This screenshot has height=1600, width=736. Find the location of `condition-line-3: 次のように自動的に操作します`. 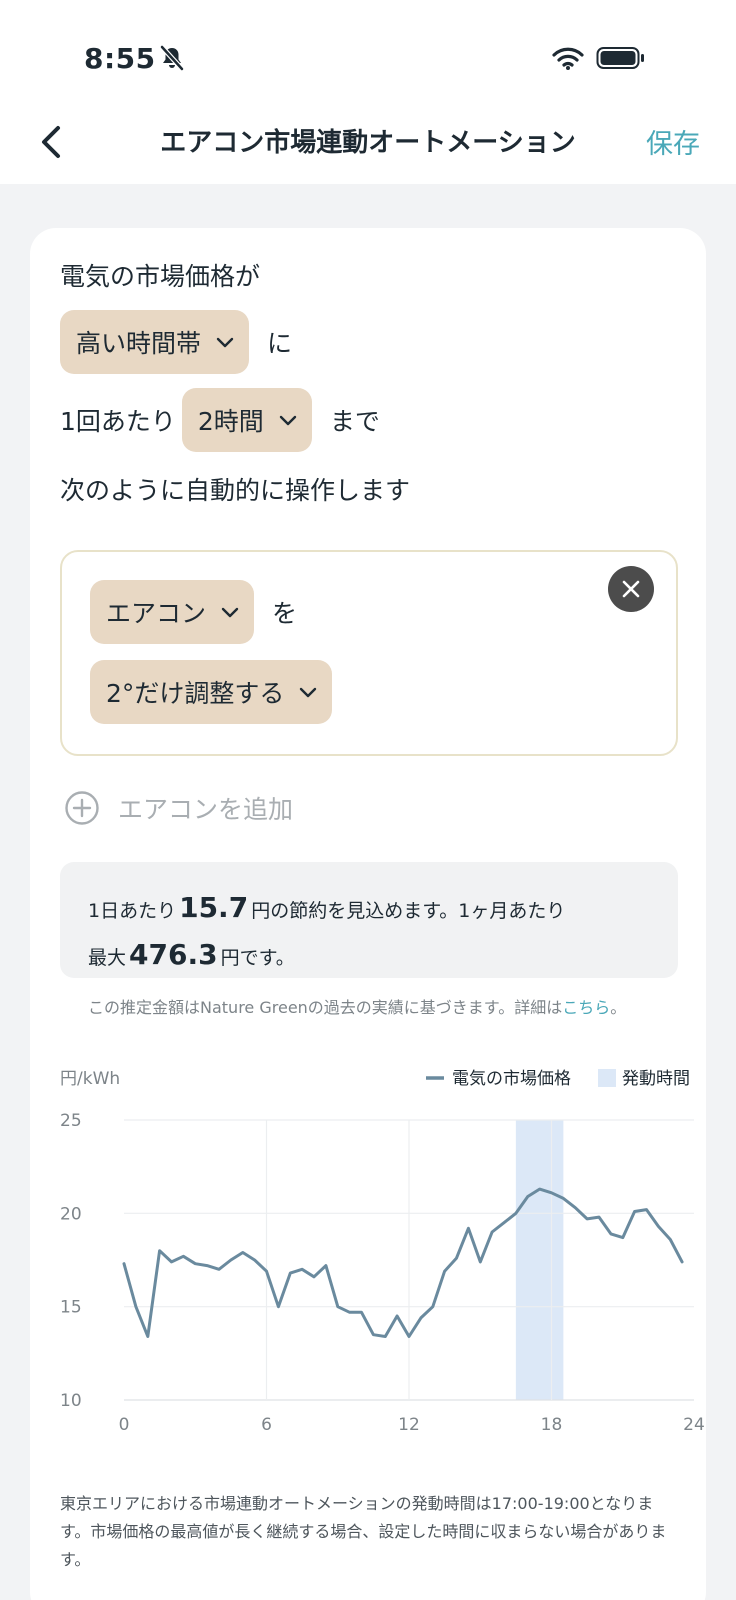

condition-line-3: 次のように自動的に操作します is located at coordinates (235, 489).